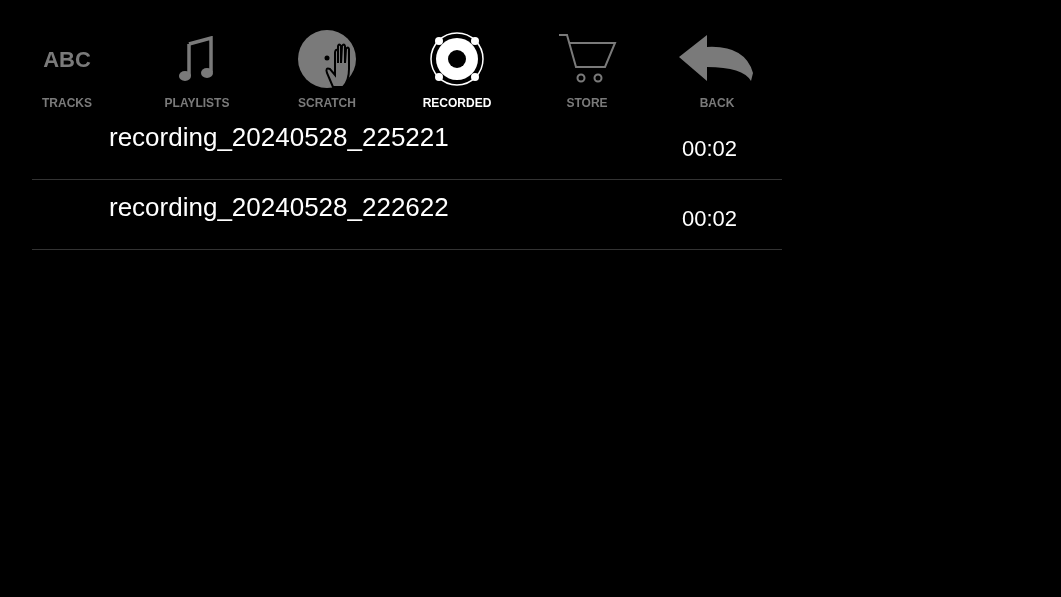 The height and width of the screenshot is (597, 1061). I want to click on recording-row: recording_20240528_225221 00:02, so click(407, 145).